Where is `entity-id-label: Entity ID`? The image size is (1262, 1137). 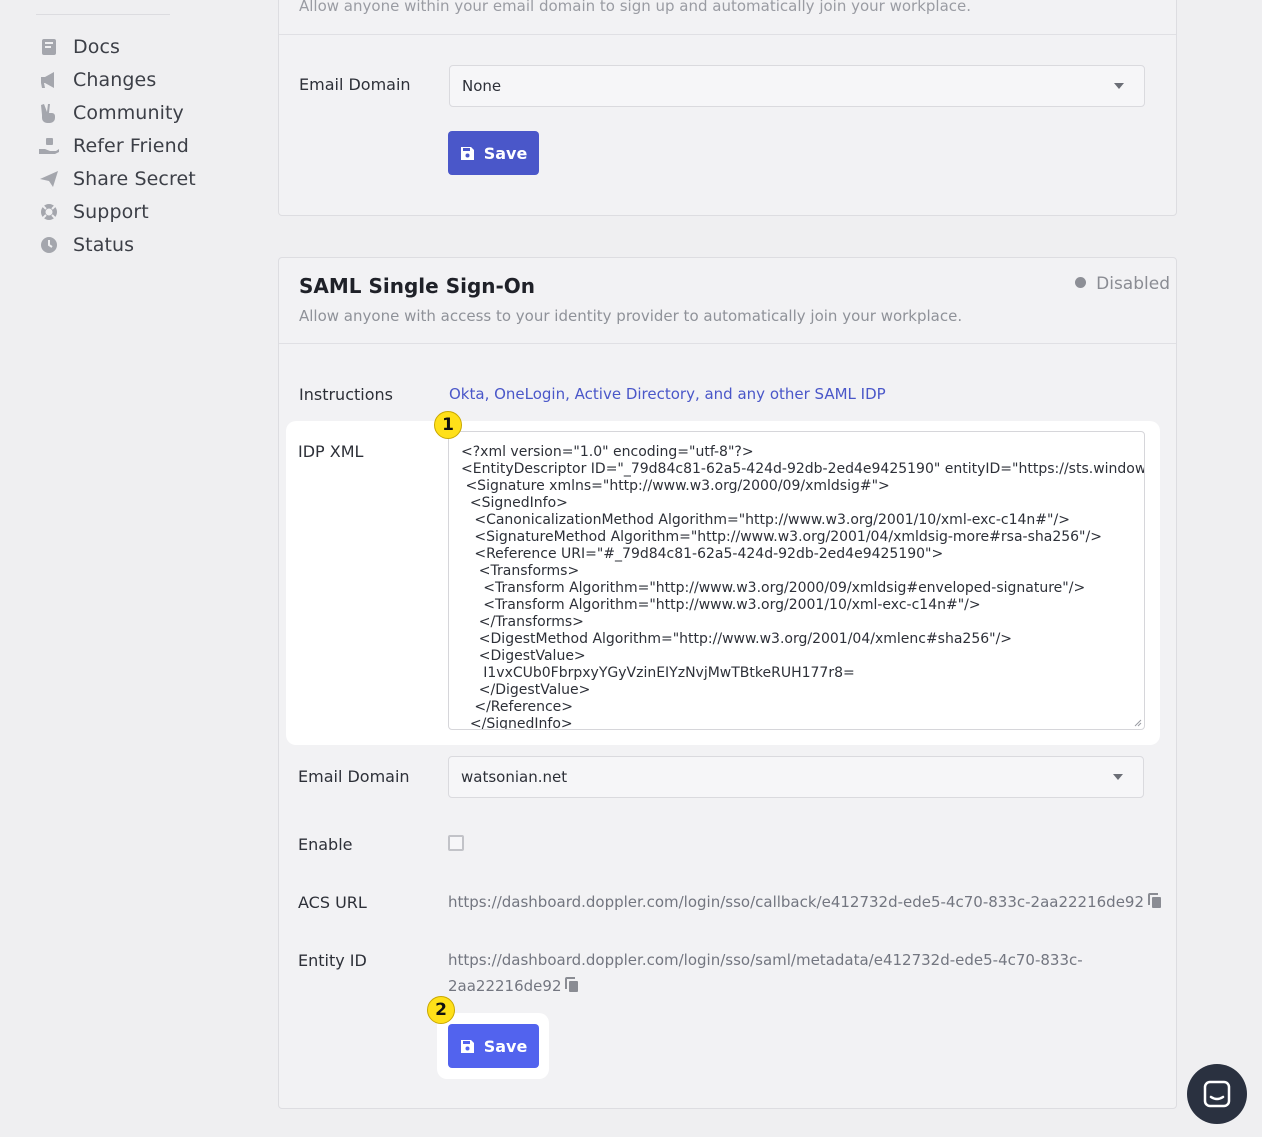
entity-id-label: Entity ID is located at coordinates (332, 960).